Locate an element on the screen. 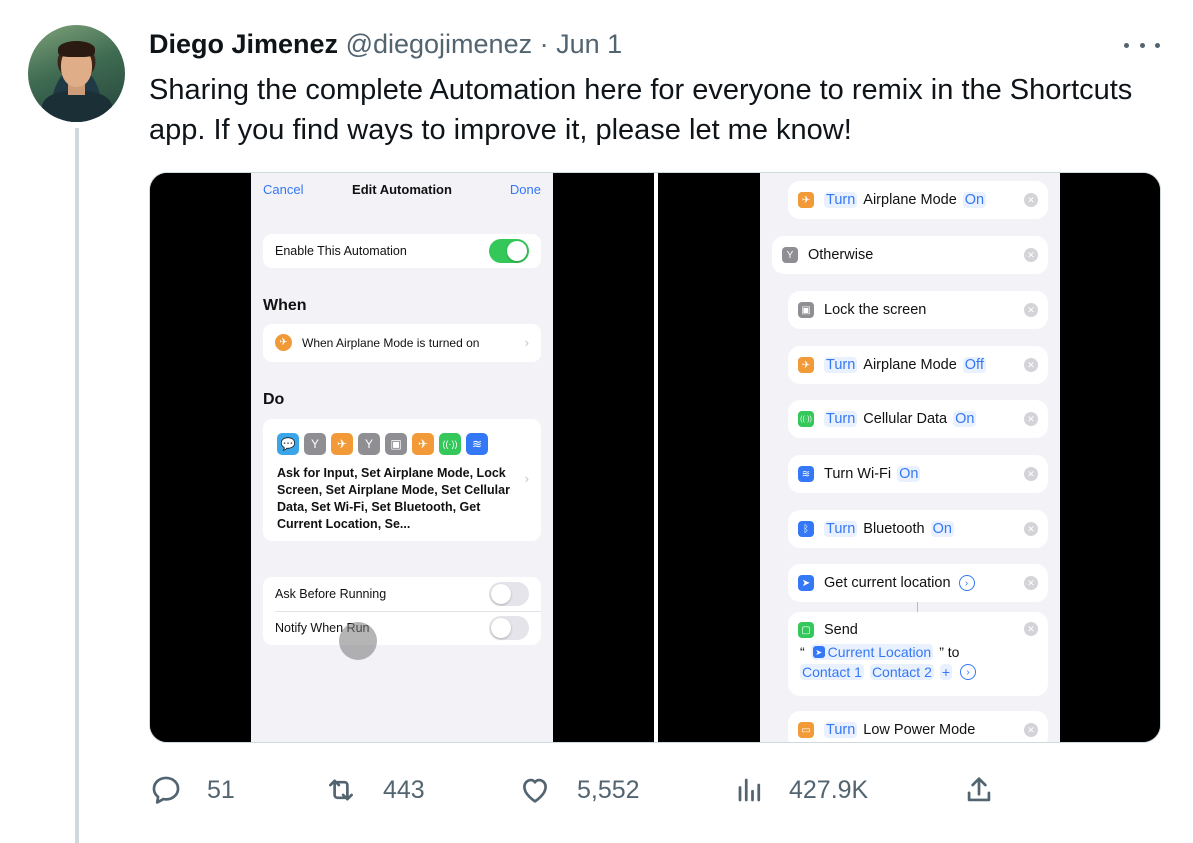 Image resolution: width=1193 pixels, height=843 pixels. current-location-label: Current Location is located at coordinates (879, 652).